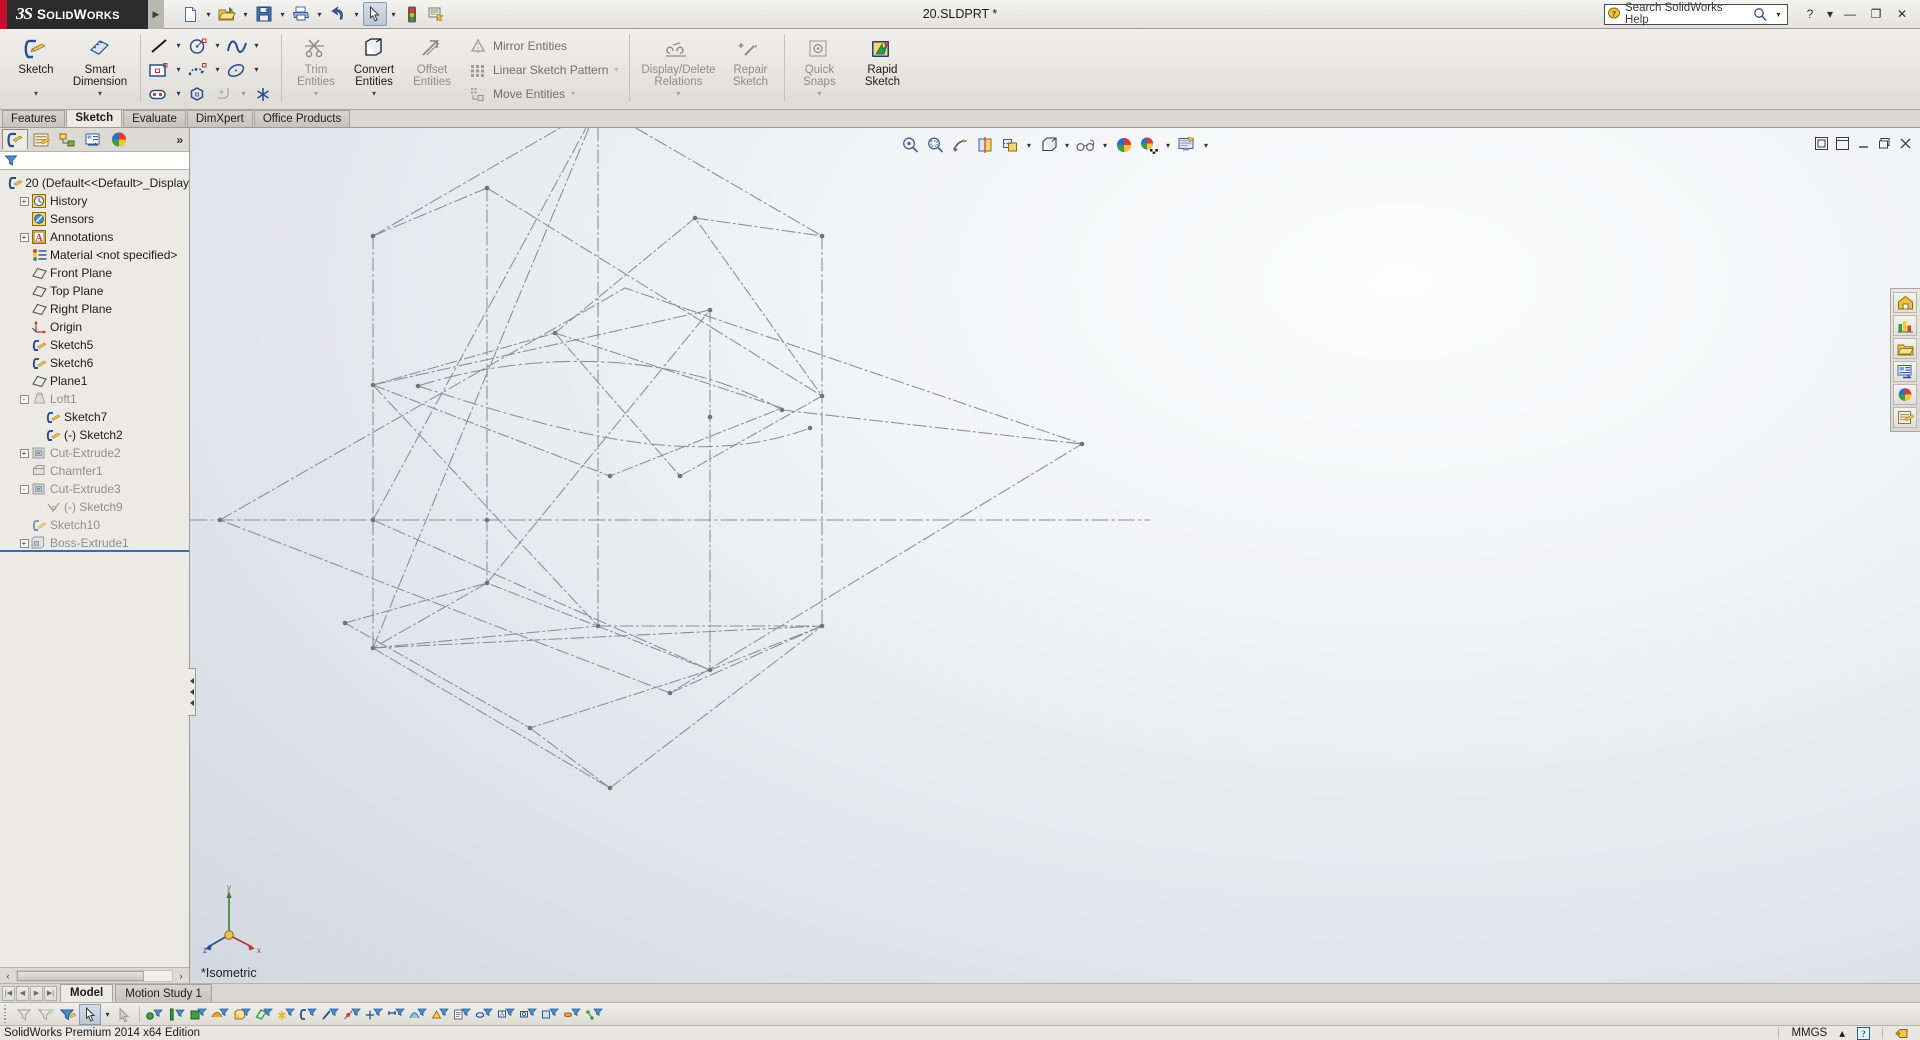  Describe the element at coordinates (440, 1014) in the screenshot. I see `filter-weld-icon` at that location.